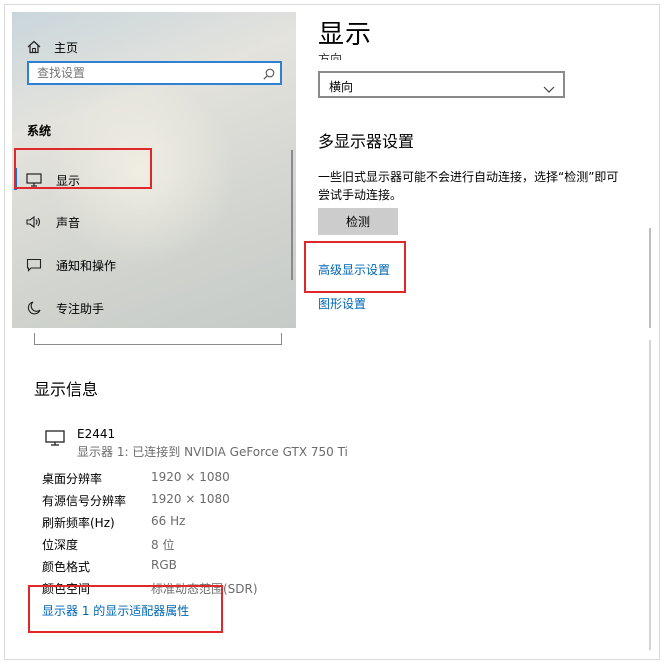  What do you see at coordinates (34, 47) in the screenshot?
I see `home-icon` at bounding box center [34, 47].